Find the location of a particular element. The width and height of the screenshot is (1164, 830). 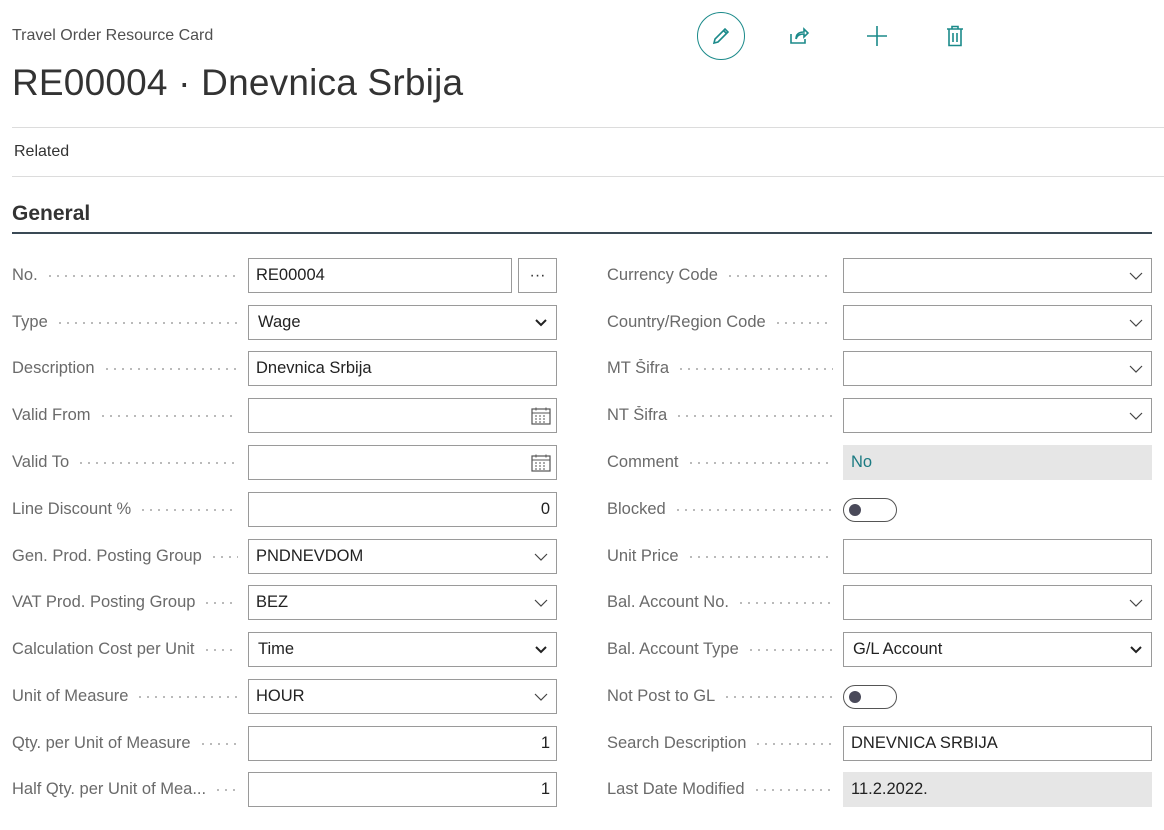

field-label: Currency Code is located at coordinates (662, 275).